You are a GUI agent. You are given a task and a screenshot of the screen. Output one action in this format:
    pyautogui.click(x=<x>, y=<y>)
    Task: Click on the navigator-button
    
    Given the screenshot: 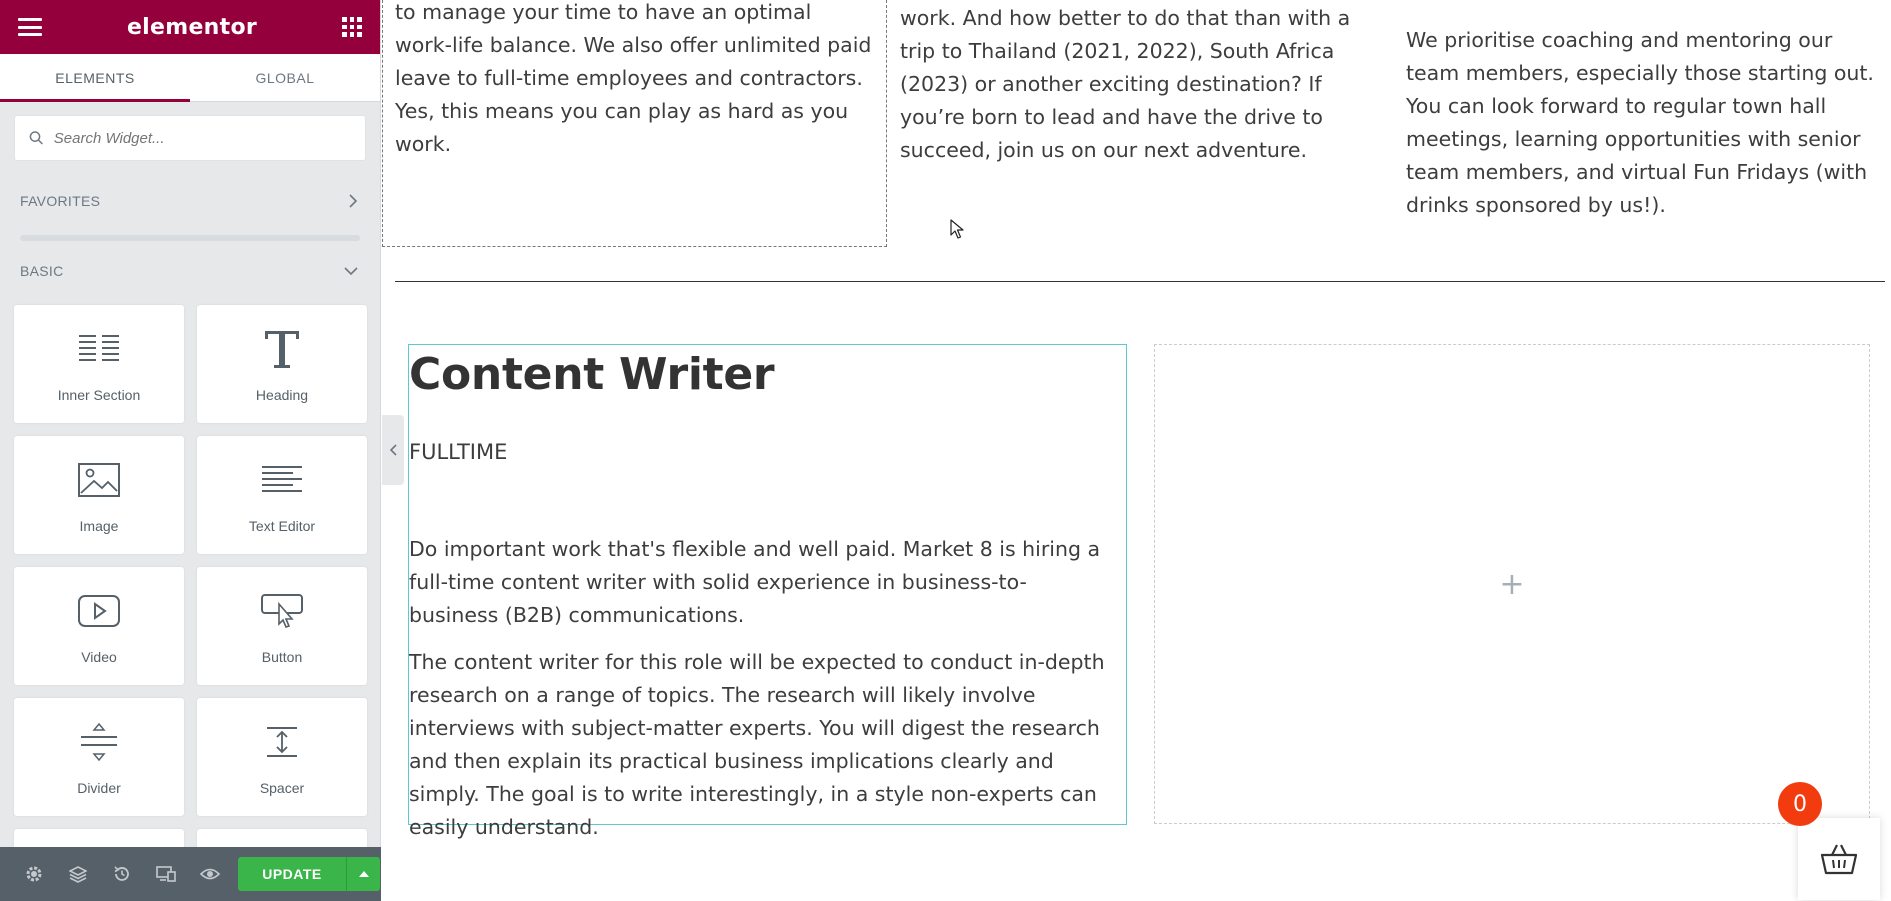 What is the action you would take?
    pyautogui.click(x=78, y=874)
    